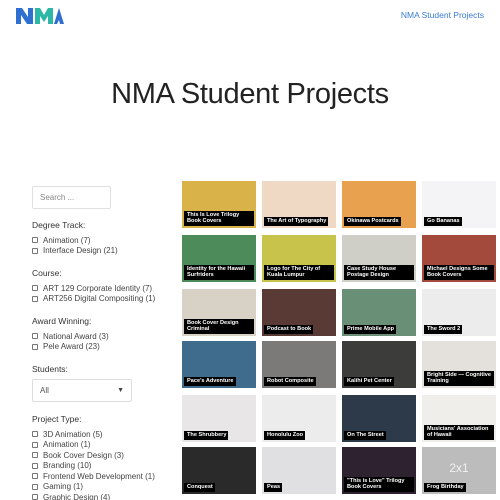 This screenshot has height=500, width=500. What do you see at coordinates (459, 258) in the screenshot?
I see `project-tile: Michael Designs Some Book Covers` at bounding box center [459, 258].